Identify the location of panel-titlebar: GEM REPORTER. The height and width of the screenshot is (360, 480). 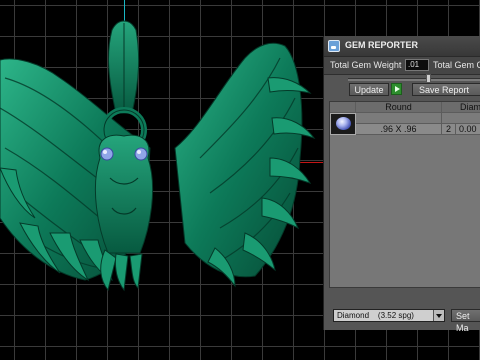
(402, 46).